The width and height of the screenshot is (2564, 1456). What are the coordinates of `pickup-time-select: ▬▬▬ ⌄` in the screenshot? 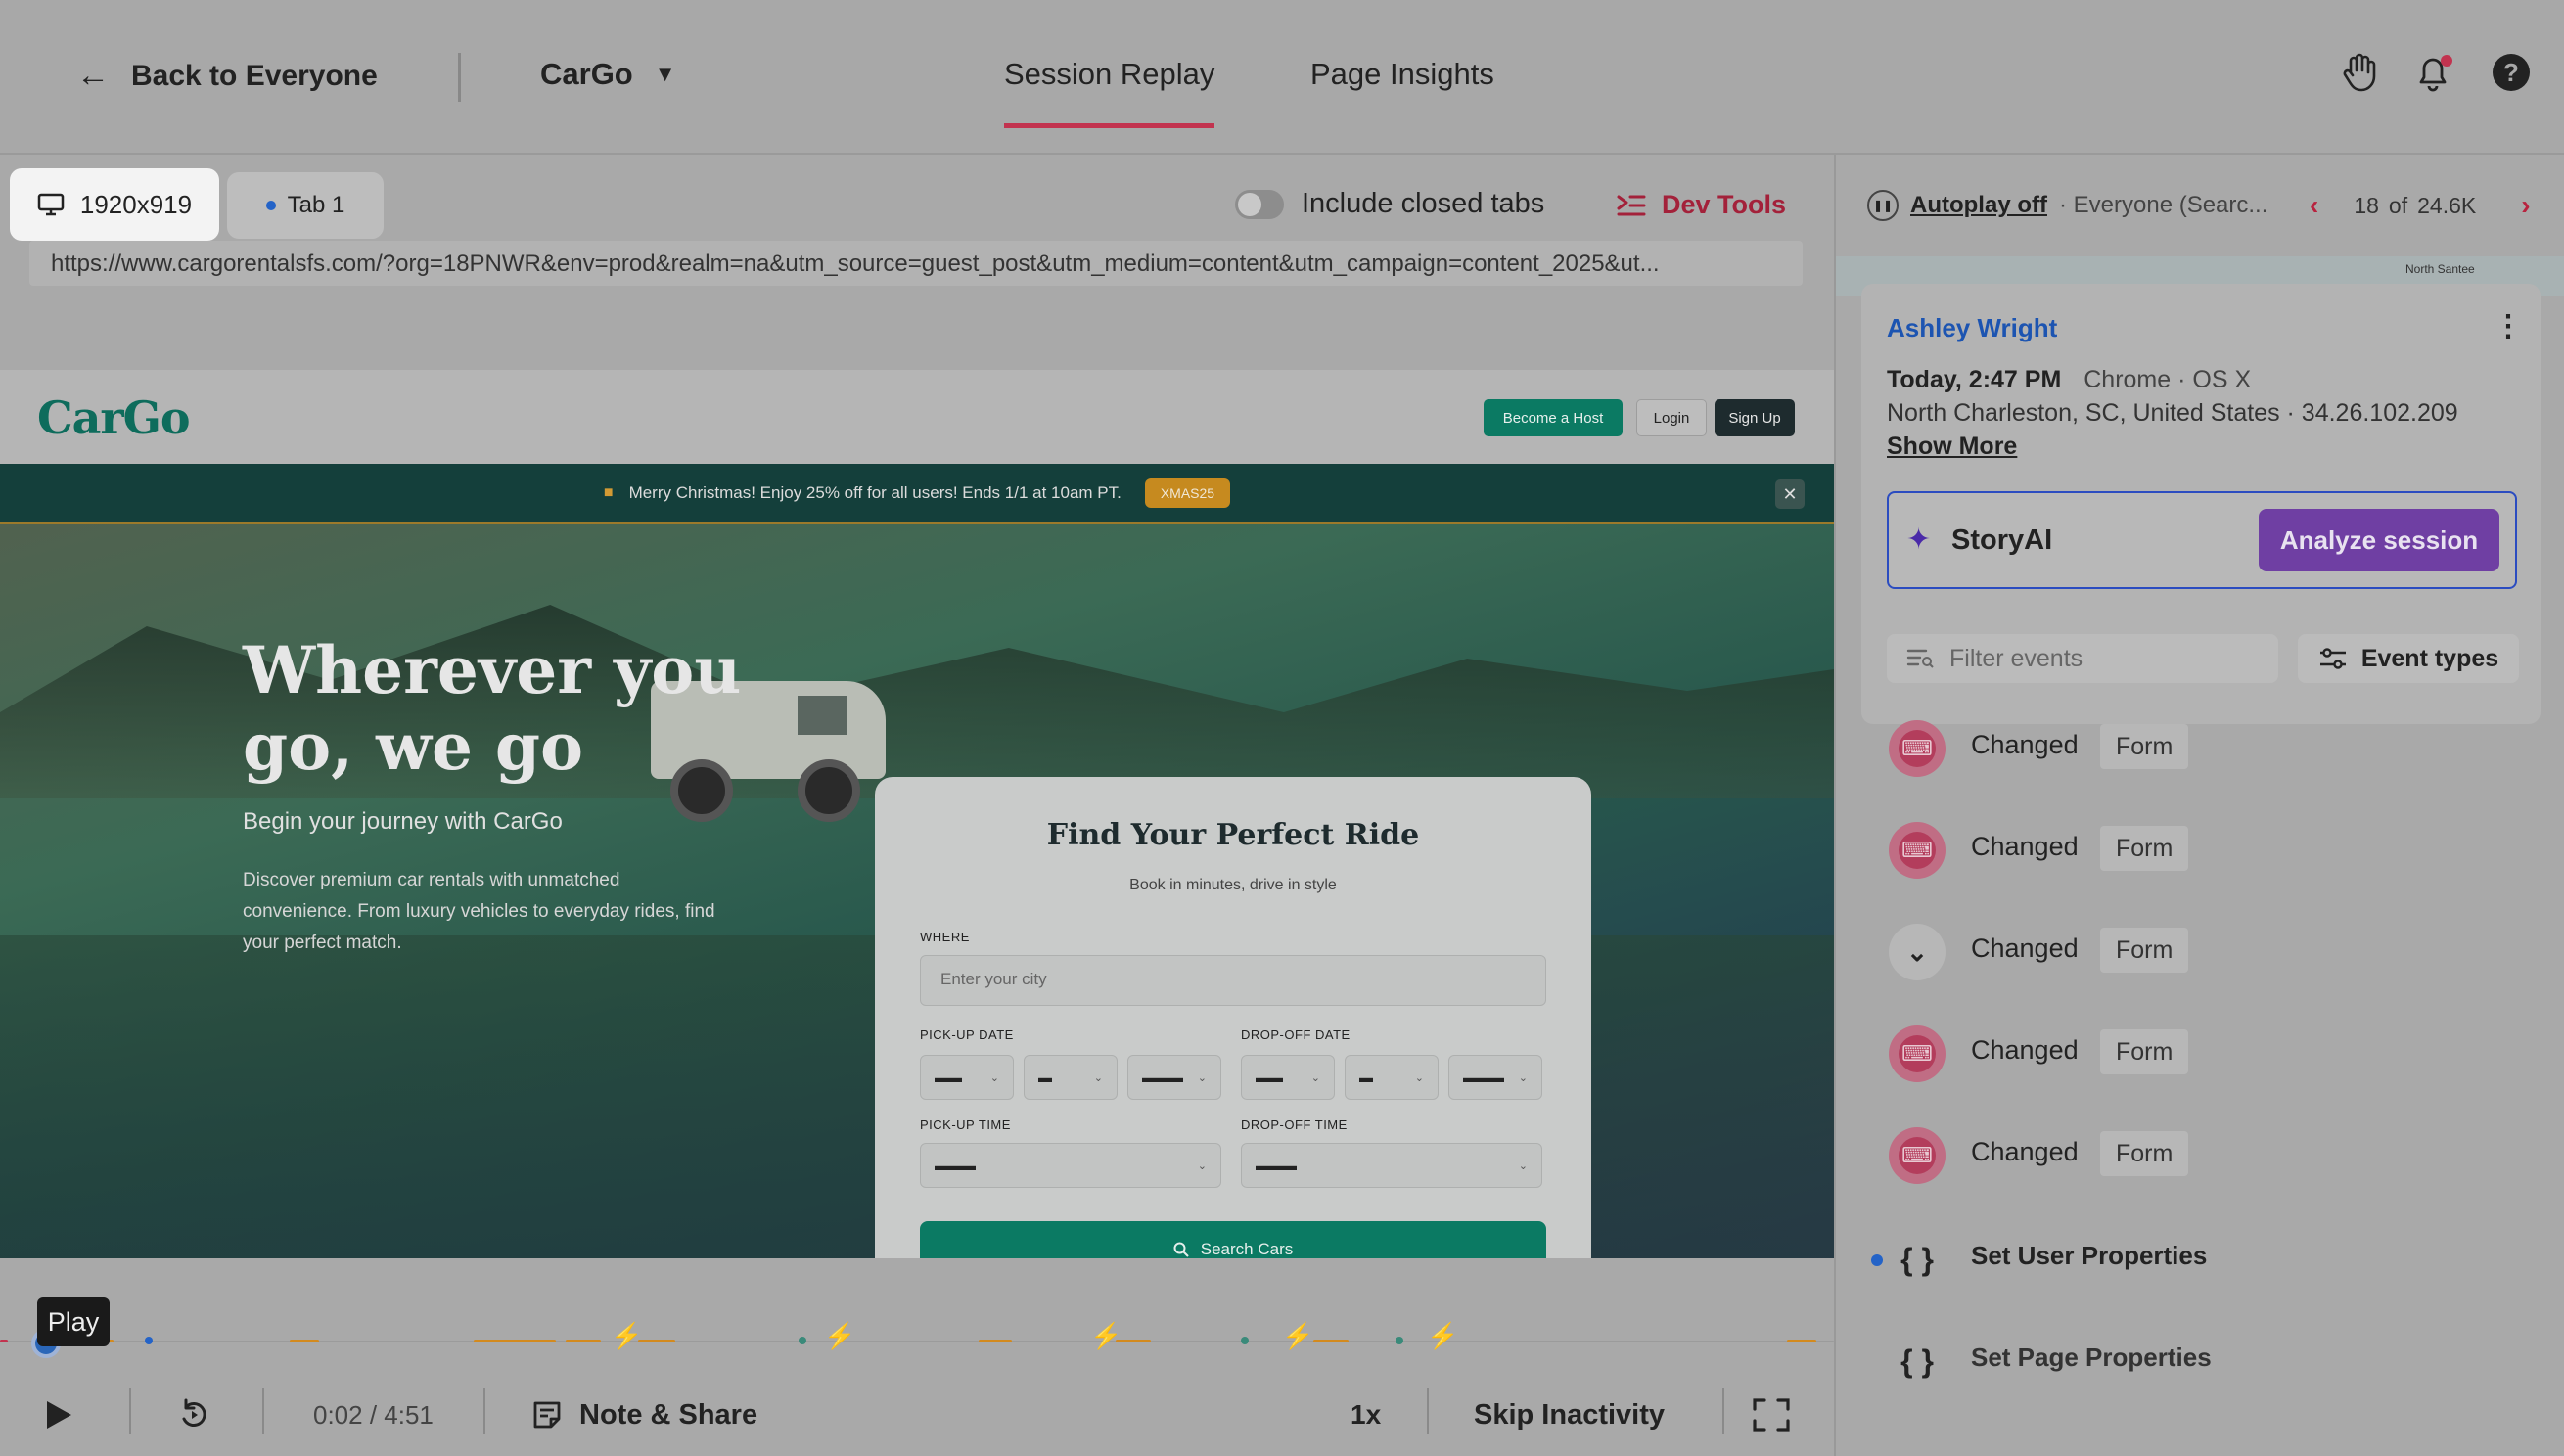 It's located at (1070, 1165).